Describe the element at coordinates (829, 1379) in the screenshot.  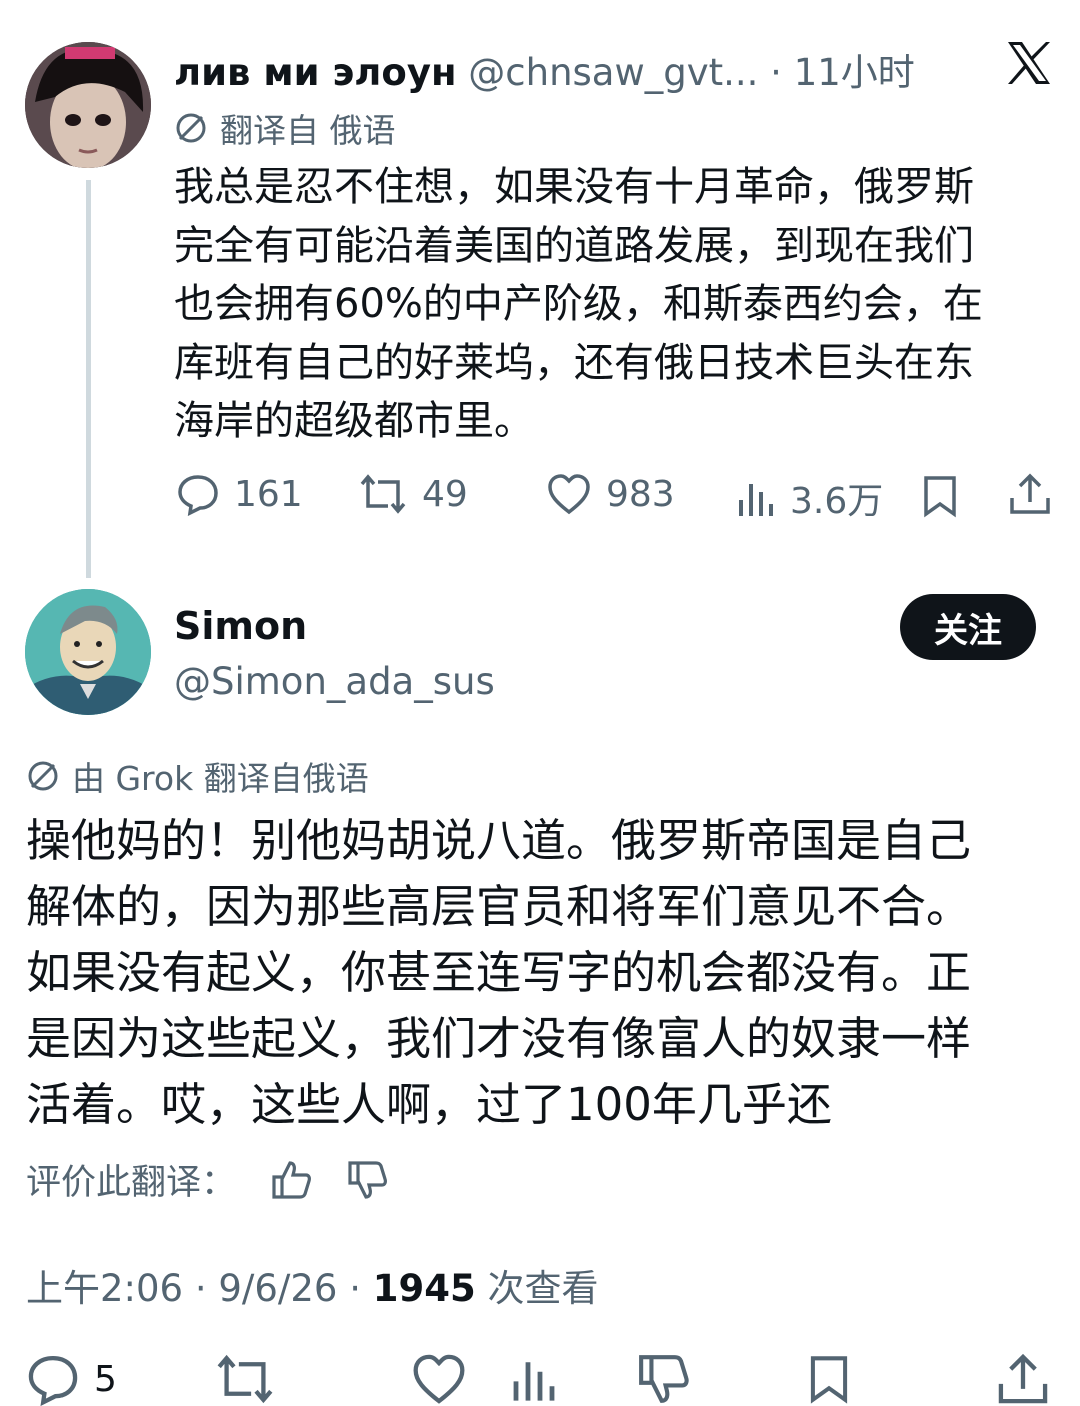
I see `bottom-bookmark-icon` at that location.